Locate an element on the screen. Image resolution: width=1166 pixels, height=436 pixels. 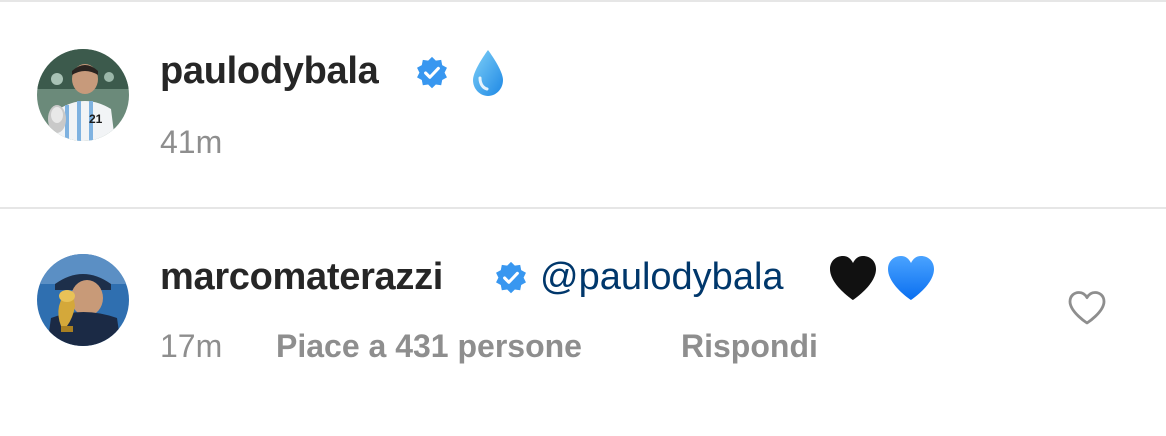
likes-count-link: Piace a 431 persone is located at coordinates (429, 346).